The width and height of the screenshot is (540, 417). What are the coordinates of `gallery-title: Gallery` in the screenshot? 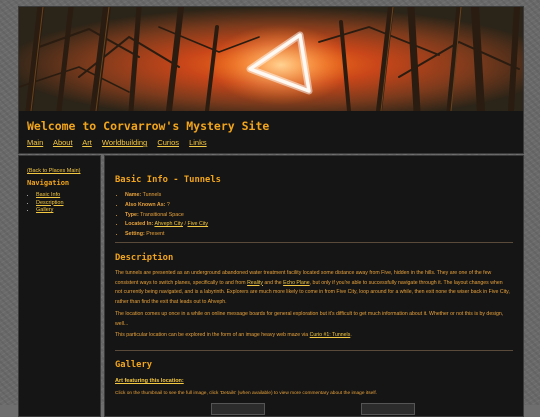 It's located at (134, 365).